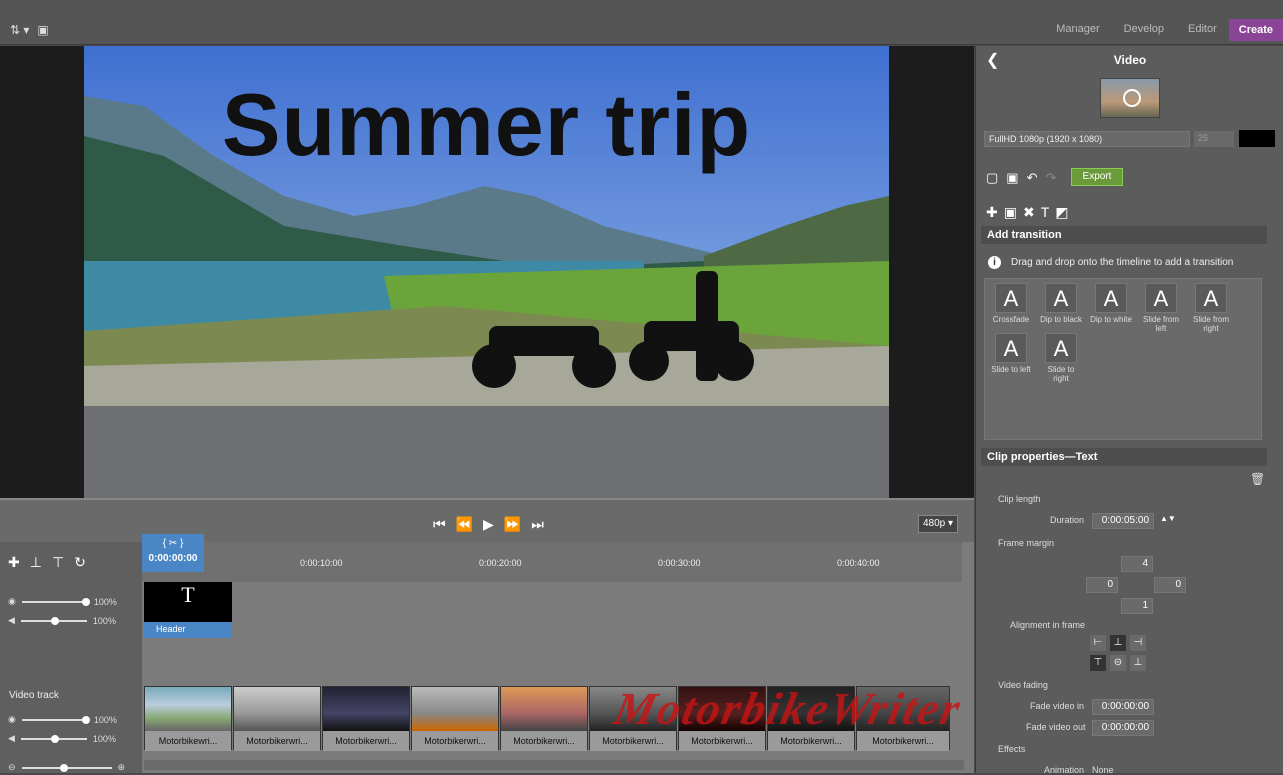  What do you see at coordinates (1012, 749) in the screenshot?
I see `effects-label: Effects` at bounding box center [1012, 749].